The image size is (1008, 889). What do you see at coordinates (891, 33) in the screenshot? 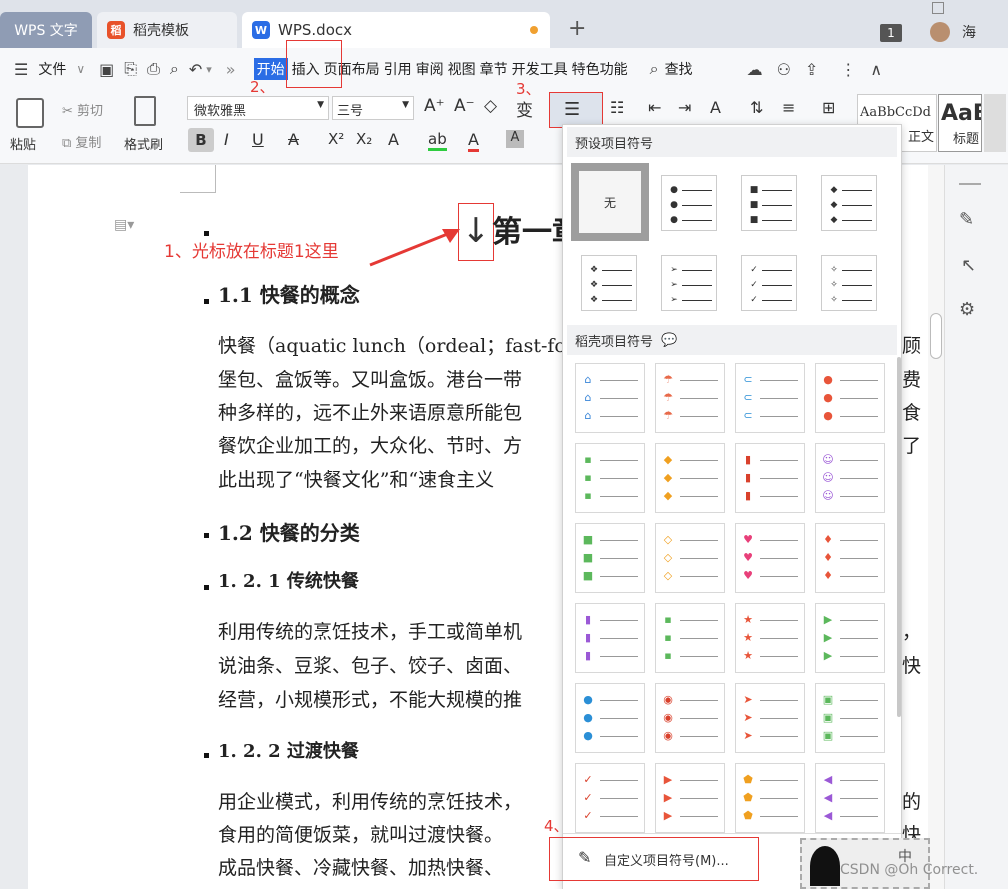
I see `window-count-badge: 1` at bounding box center [891, 33].